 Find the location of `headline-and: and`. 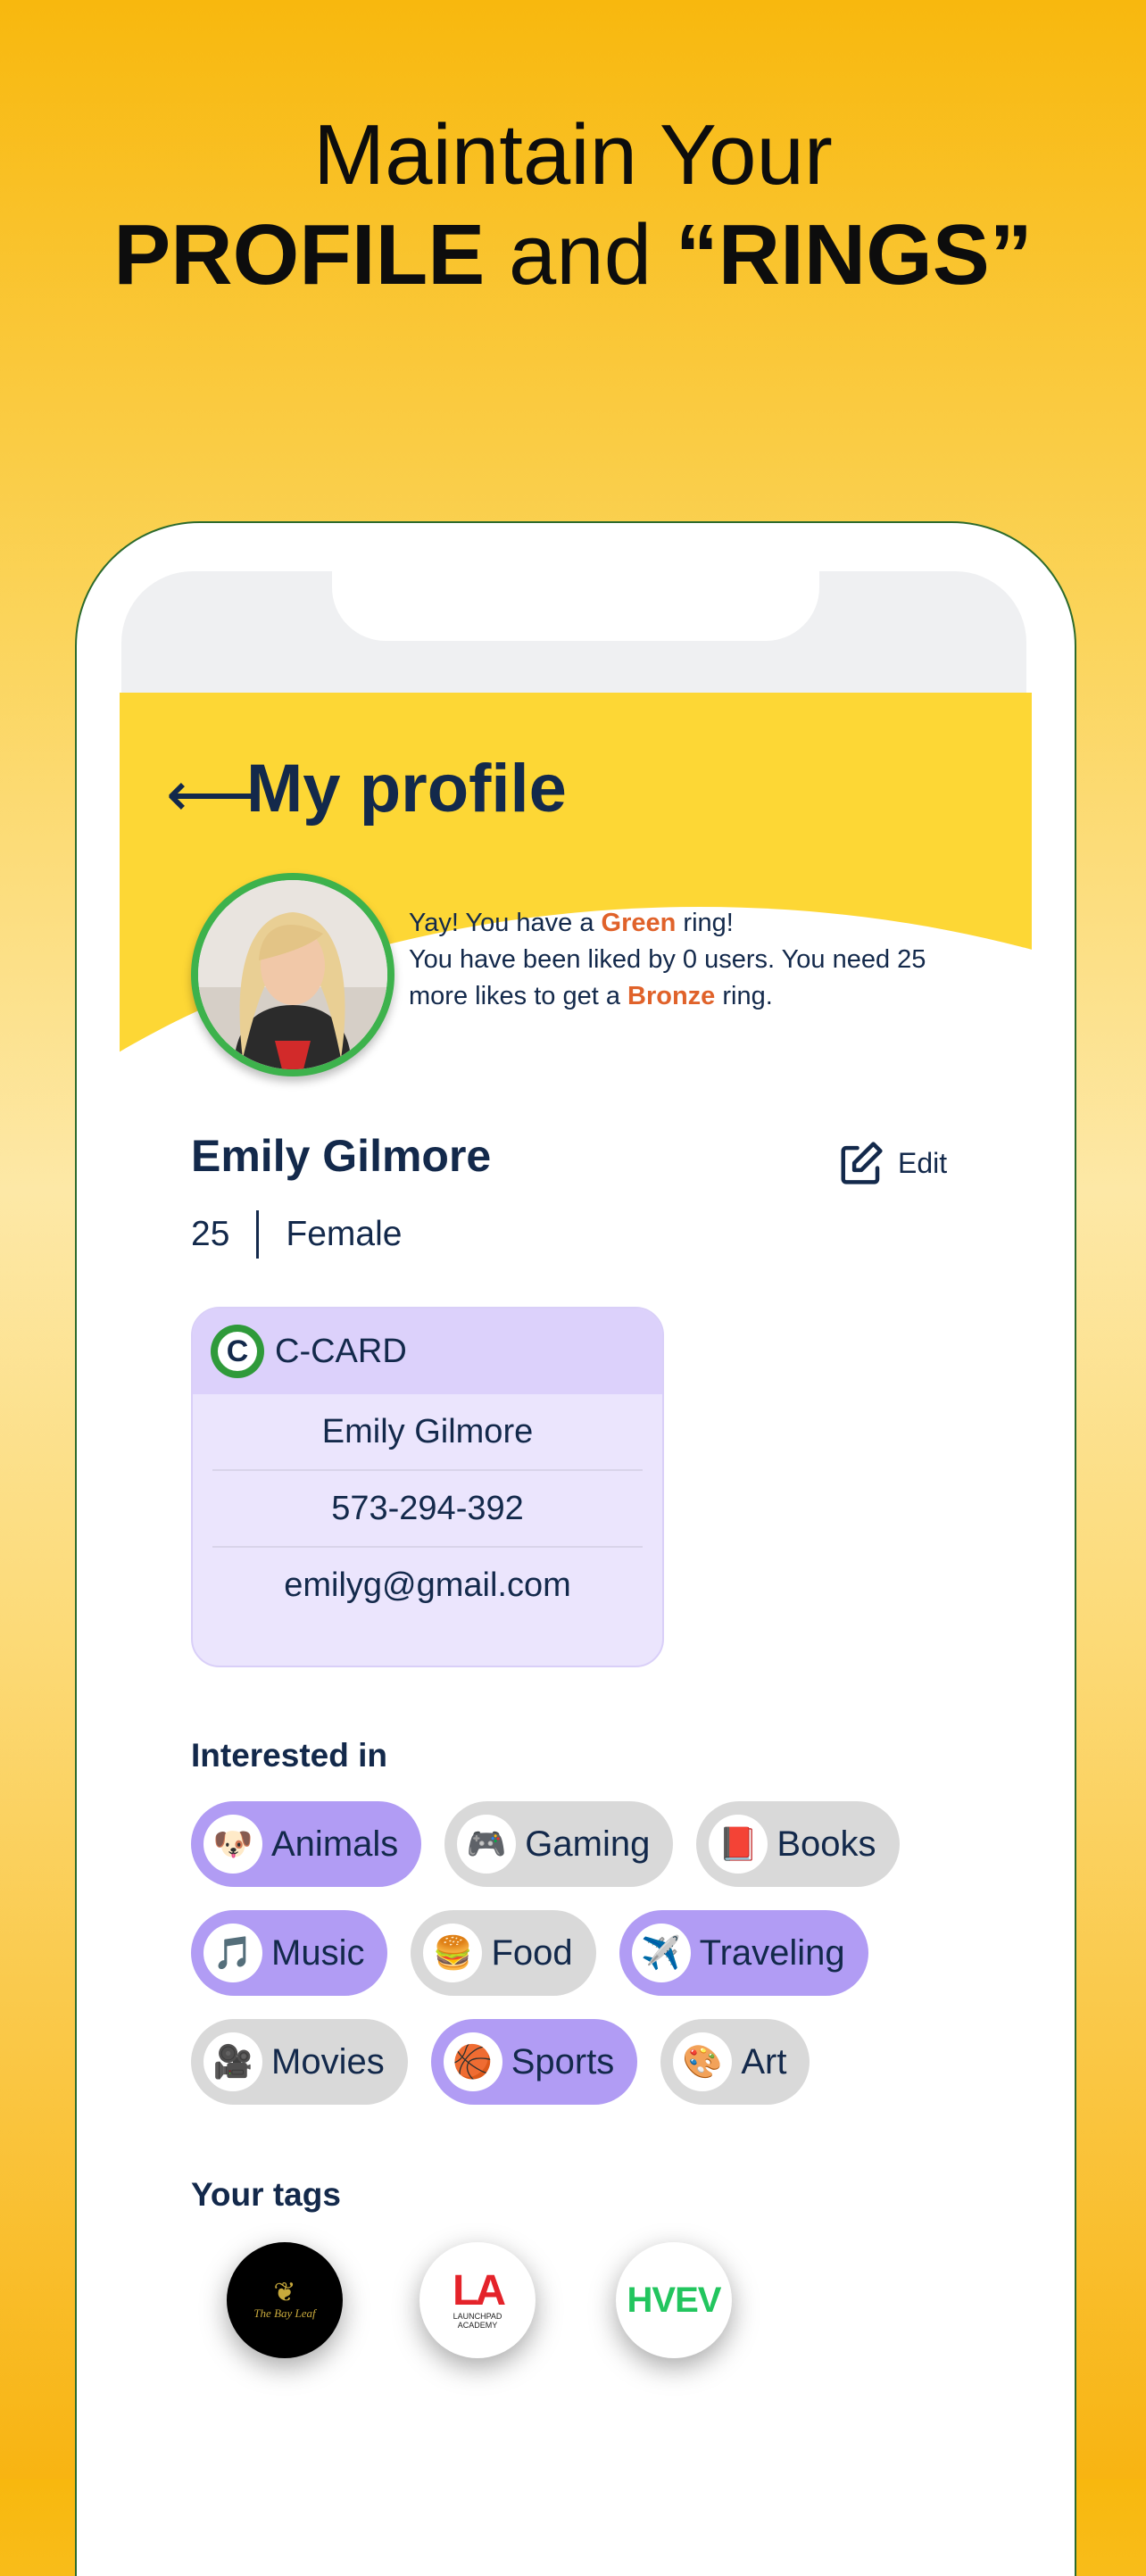

headline-and: and is located at coordinates (580, 255).